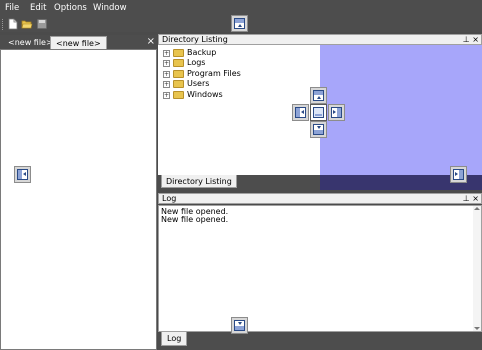  Describe the element at coordinates (320, 198) in the screenshot. I see `log-pane-title: Log ⊥ ×` at that location.